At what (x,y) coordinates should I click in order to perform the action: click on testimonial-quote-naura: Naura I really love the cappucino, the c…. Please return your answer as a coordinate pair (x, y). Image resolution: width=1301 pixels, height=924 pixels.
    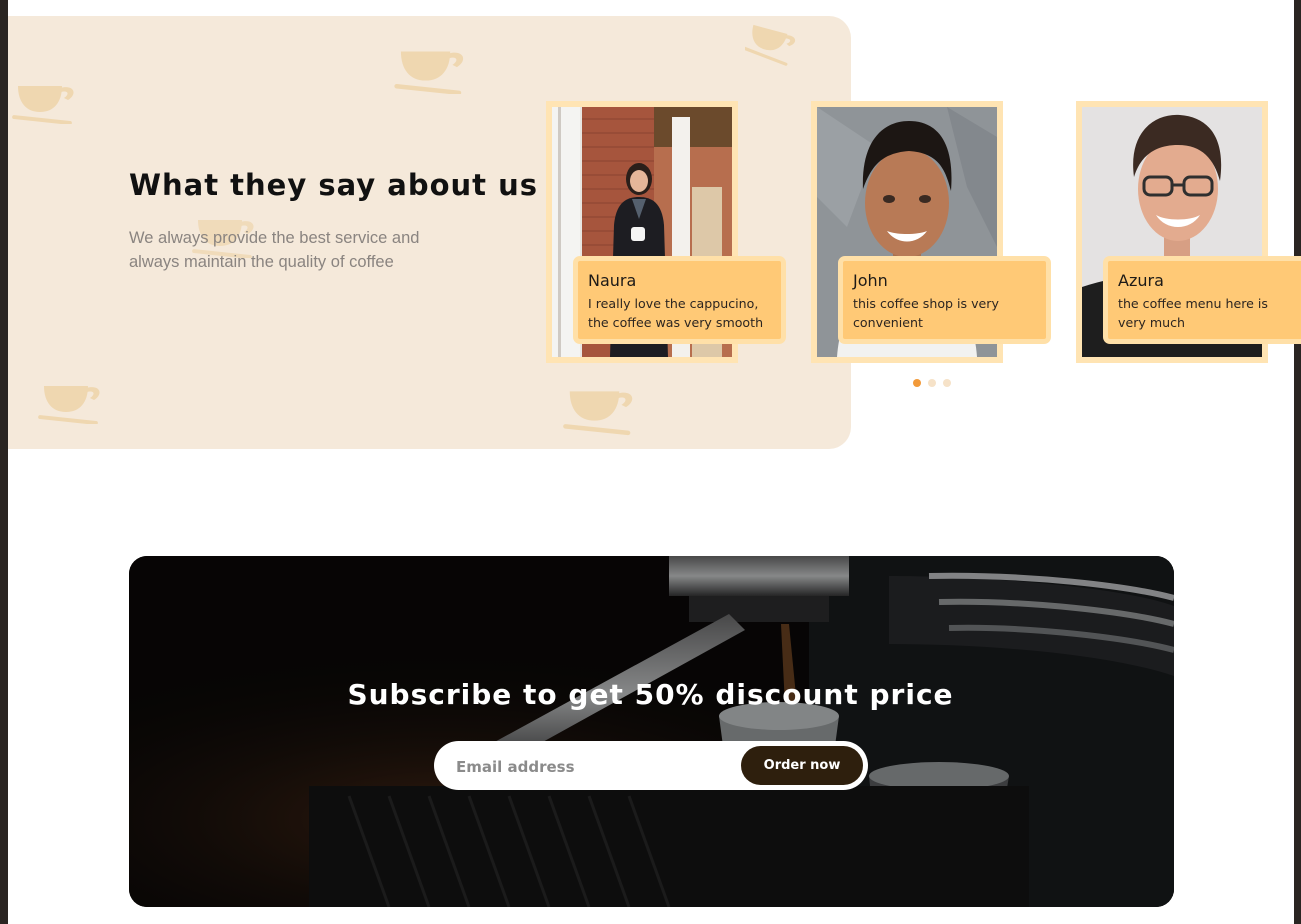
    Looking at the image, I should click on (679, 300).